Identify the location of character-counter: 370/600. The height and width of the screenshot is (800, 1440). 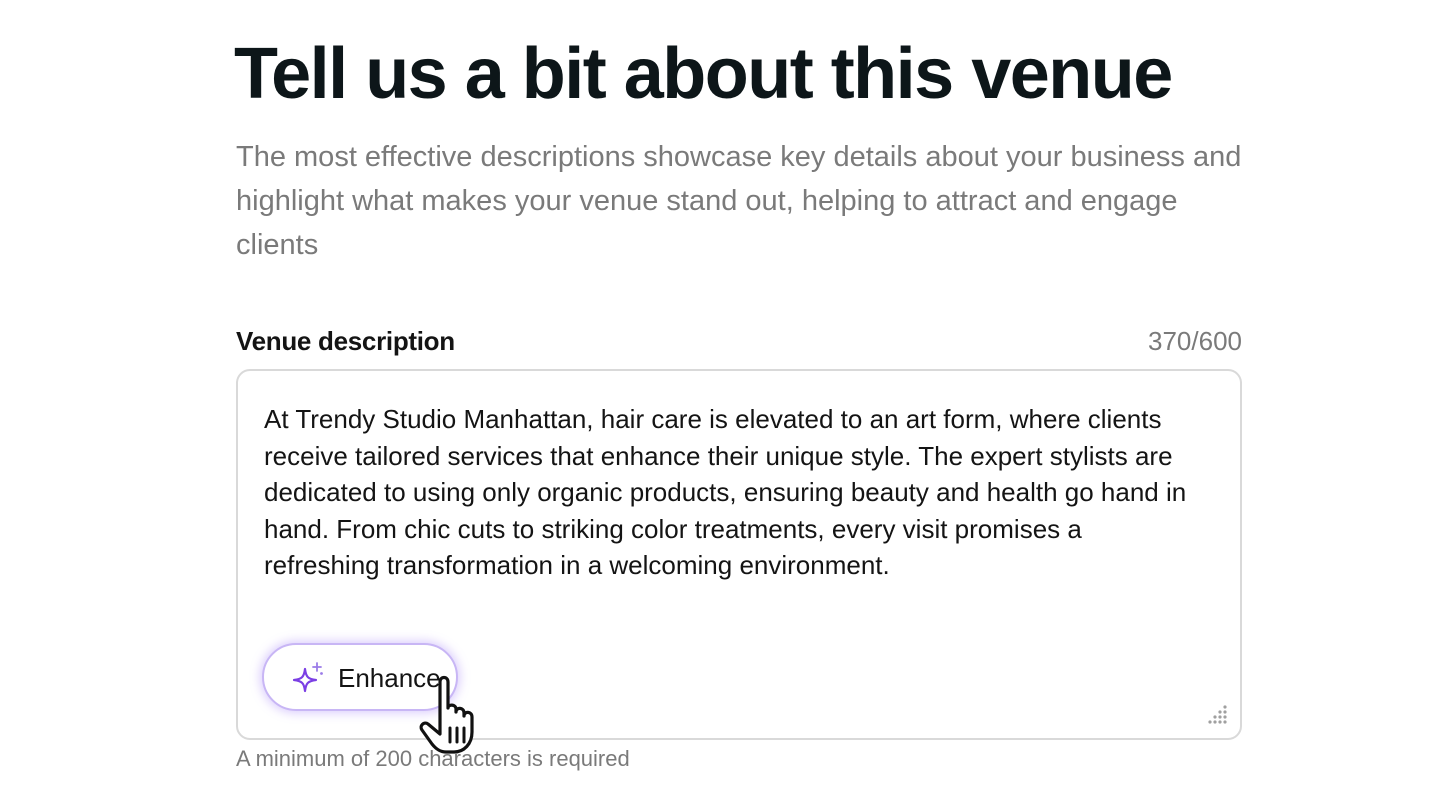
(1195, 341).